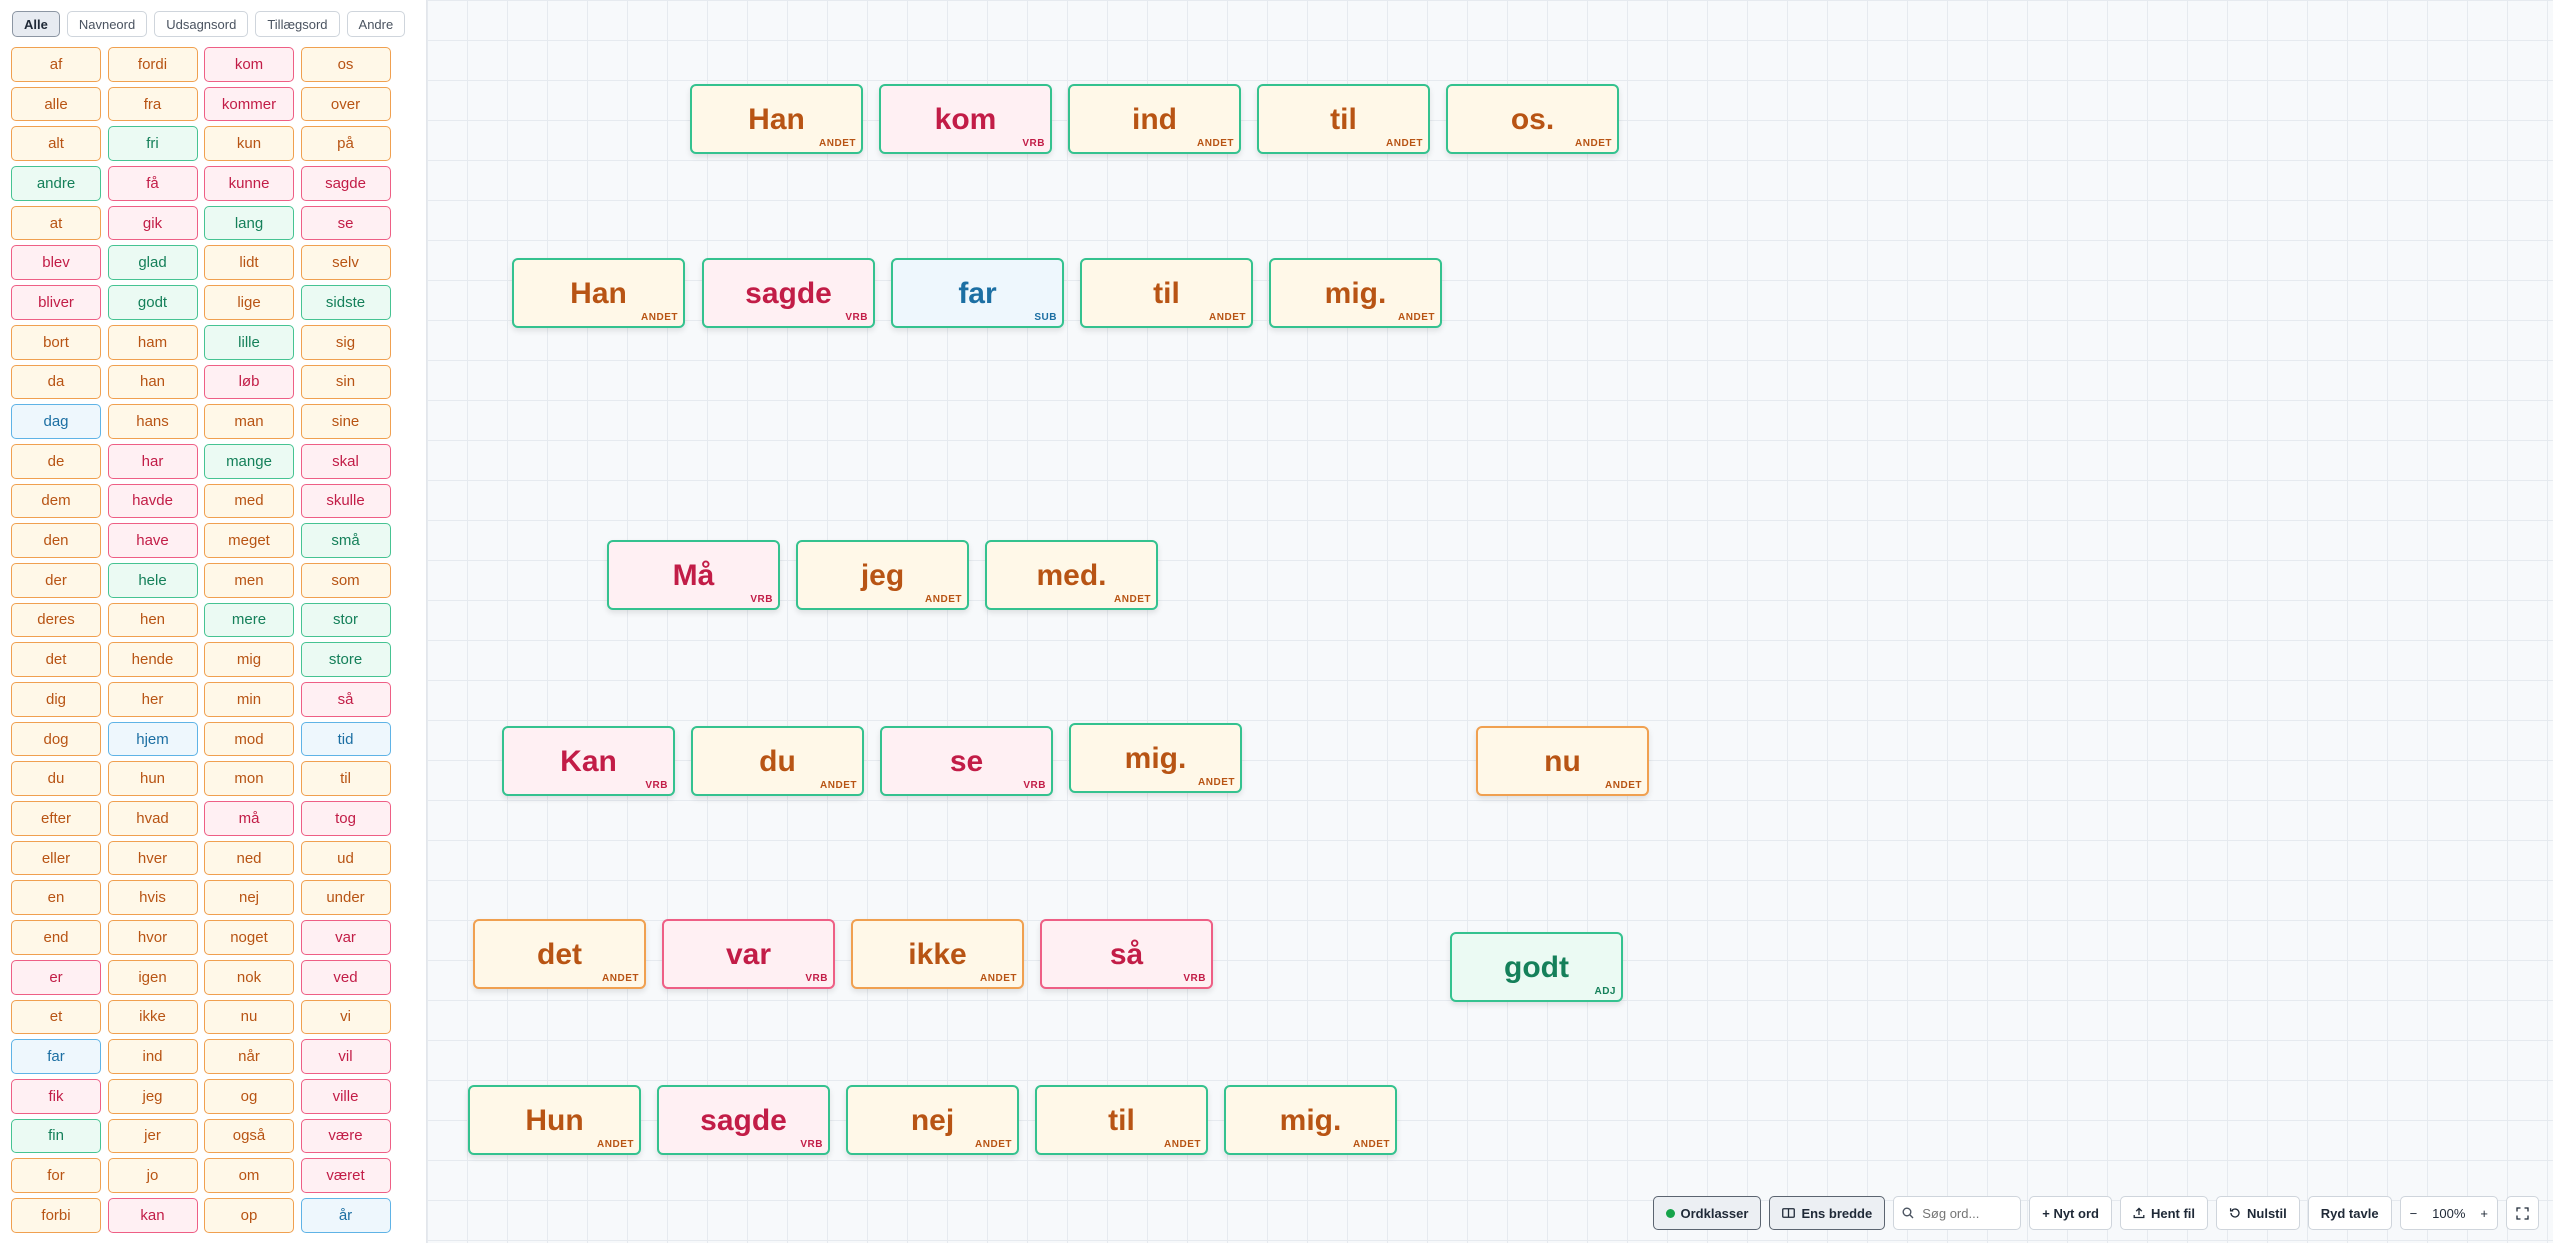 The height and width of the screenshot is (1243, 2553). I want to click on word-chip: også, so click(249, 1136).